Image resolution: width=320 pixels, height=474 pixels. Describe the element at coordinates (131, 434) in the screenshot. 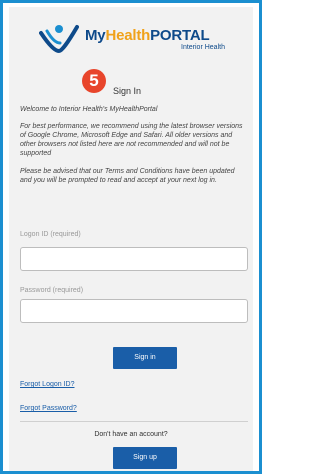

I see `signup-prompt: Don't have an account?` at that location.